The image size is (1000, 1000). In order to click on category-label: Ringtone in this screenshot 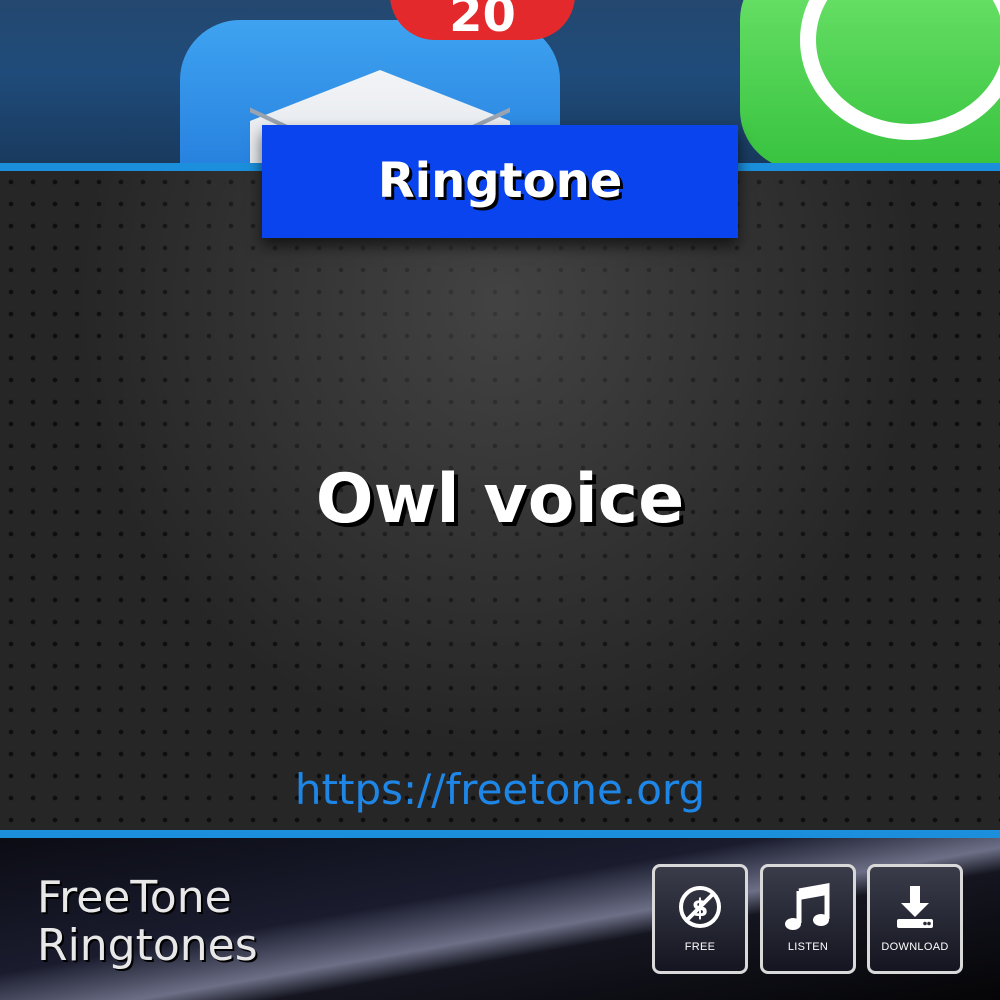, I will do `click(500, 181)`.